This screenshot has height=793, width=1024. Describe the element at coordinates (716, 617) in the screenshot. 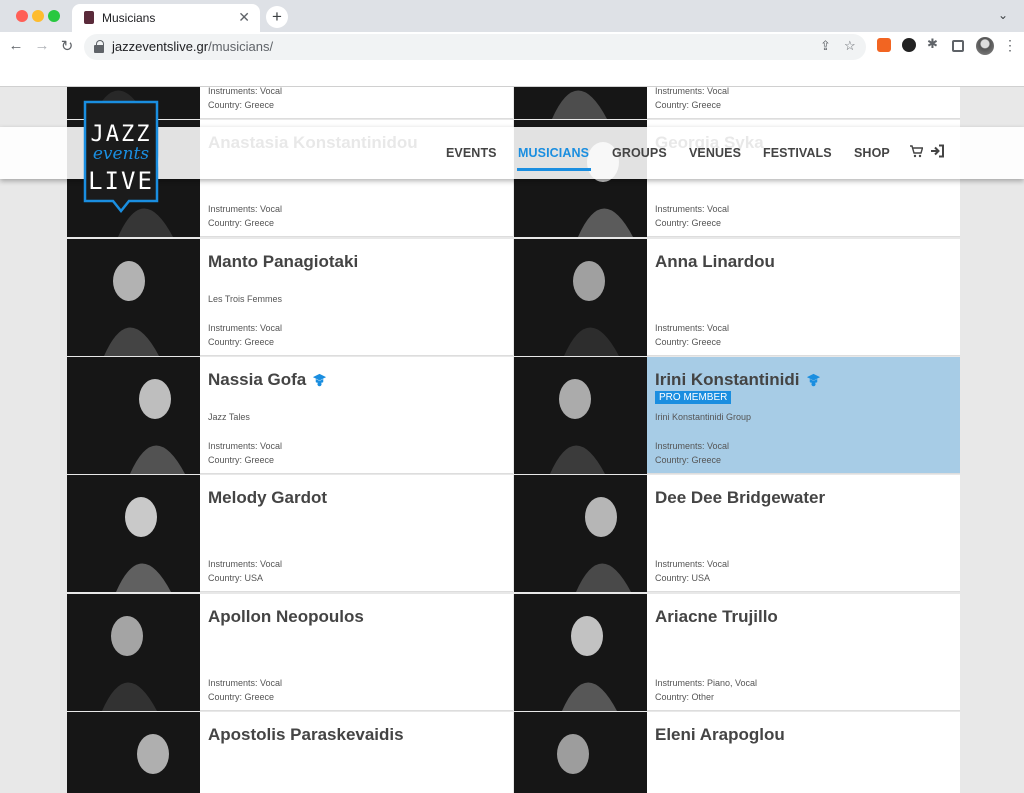

I see `musician-name: Ariacne Trujillo` at that location.